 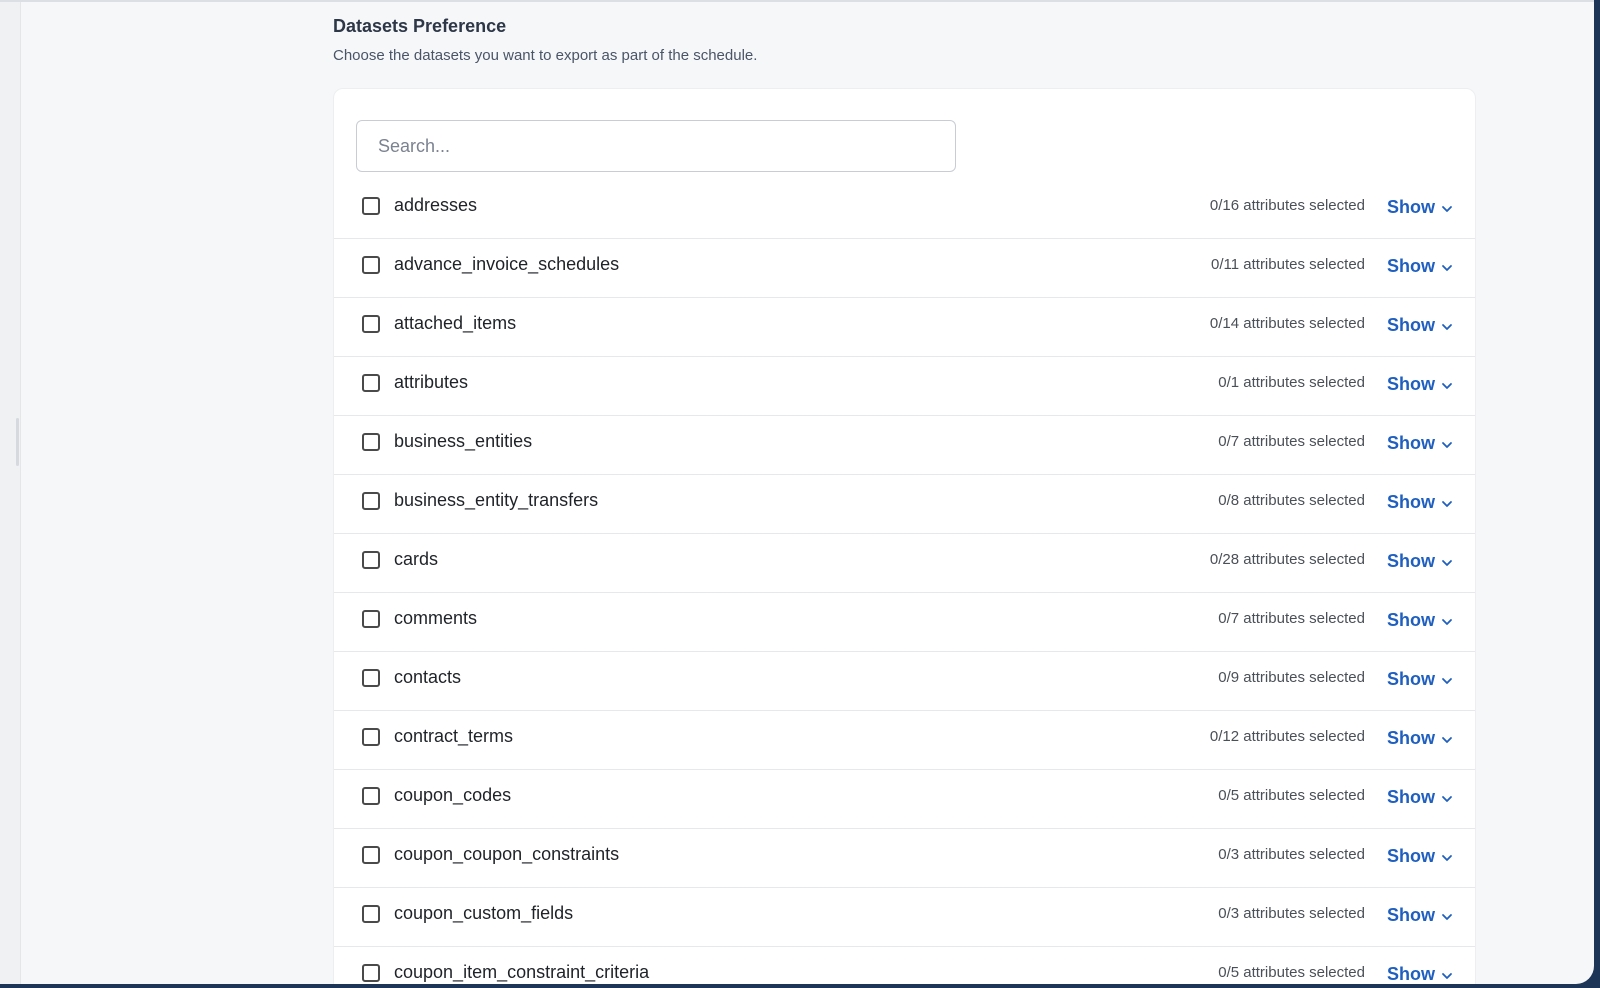 I want to click on dataset-name: contacts, so click(x=428, y=677).